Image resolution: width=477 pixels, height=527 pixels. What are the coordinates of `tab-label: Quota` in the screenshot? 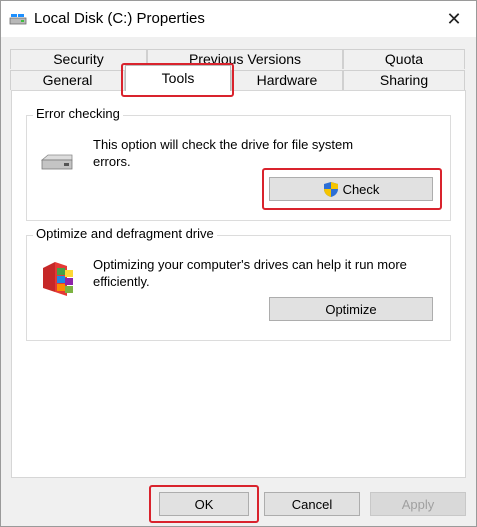 It's located at (404, 59).